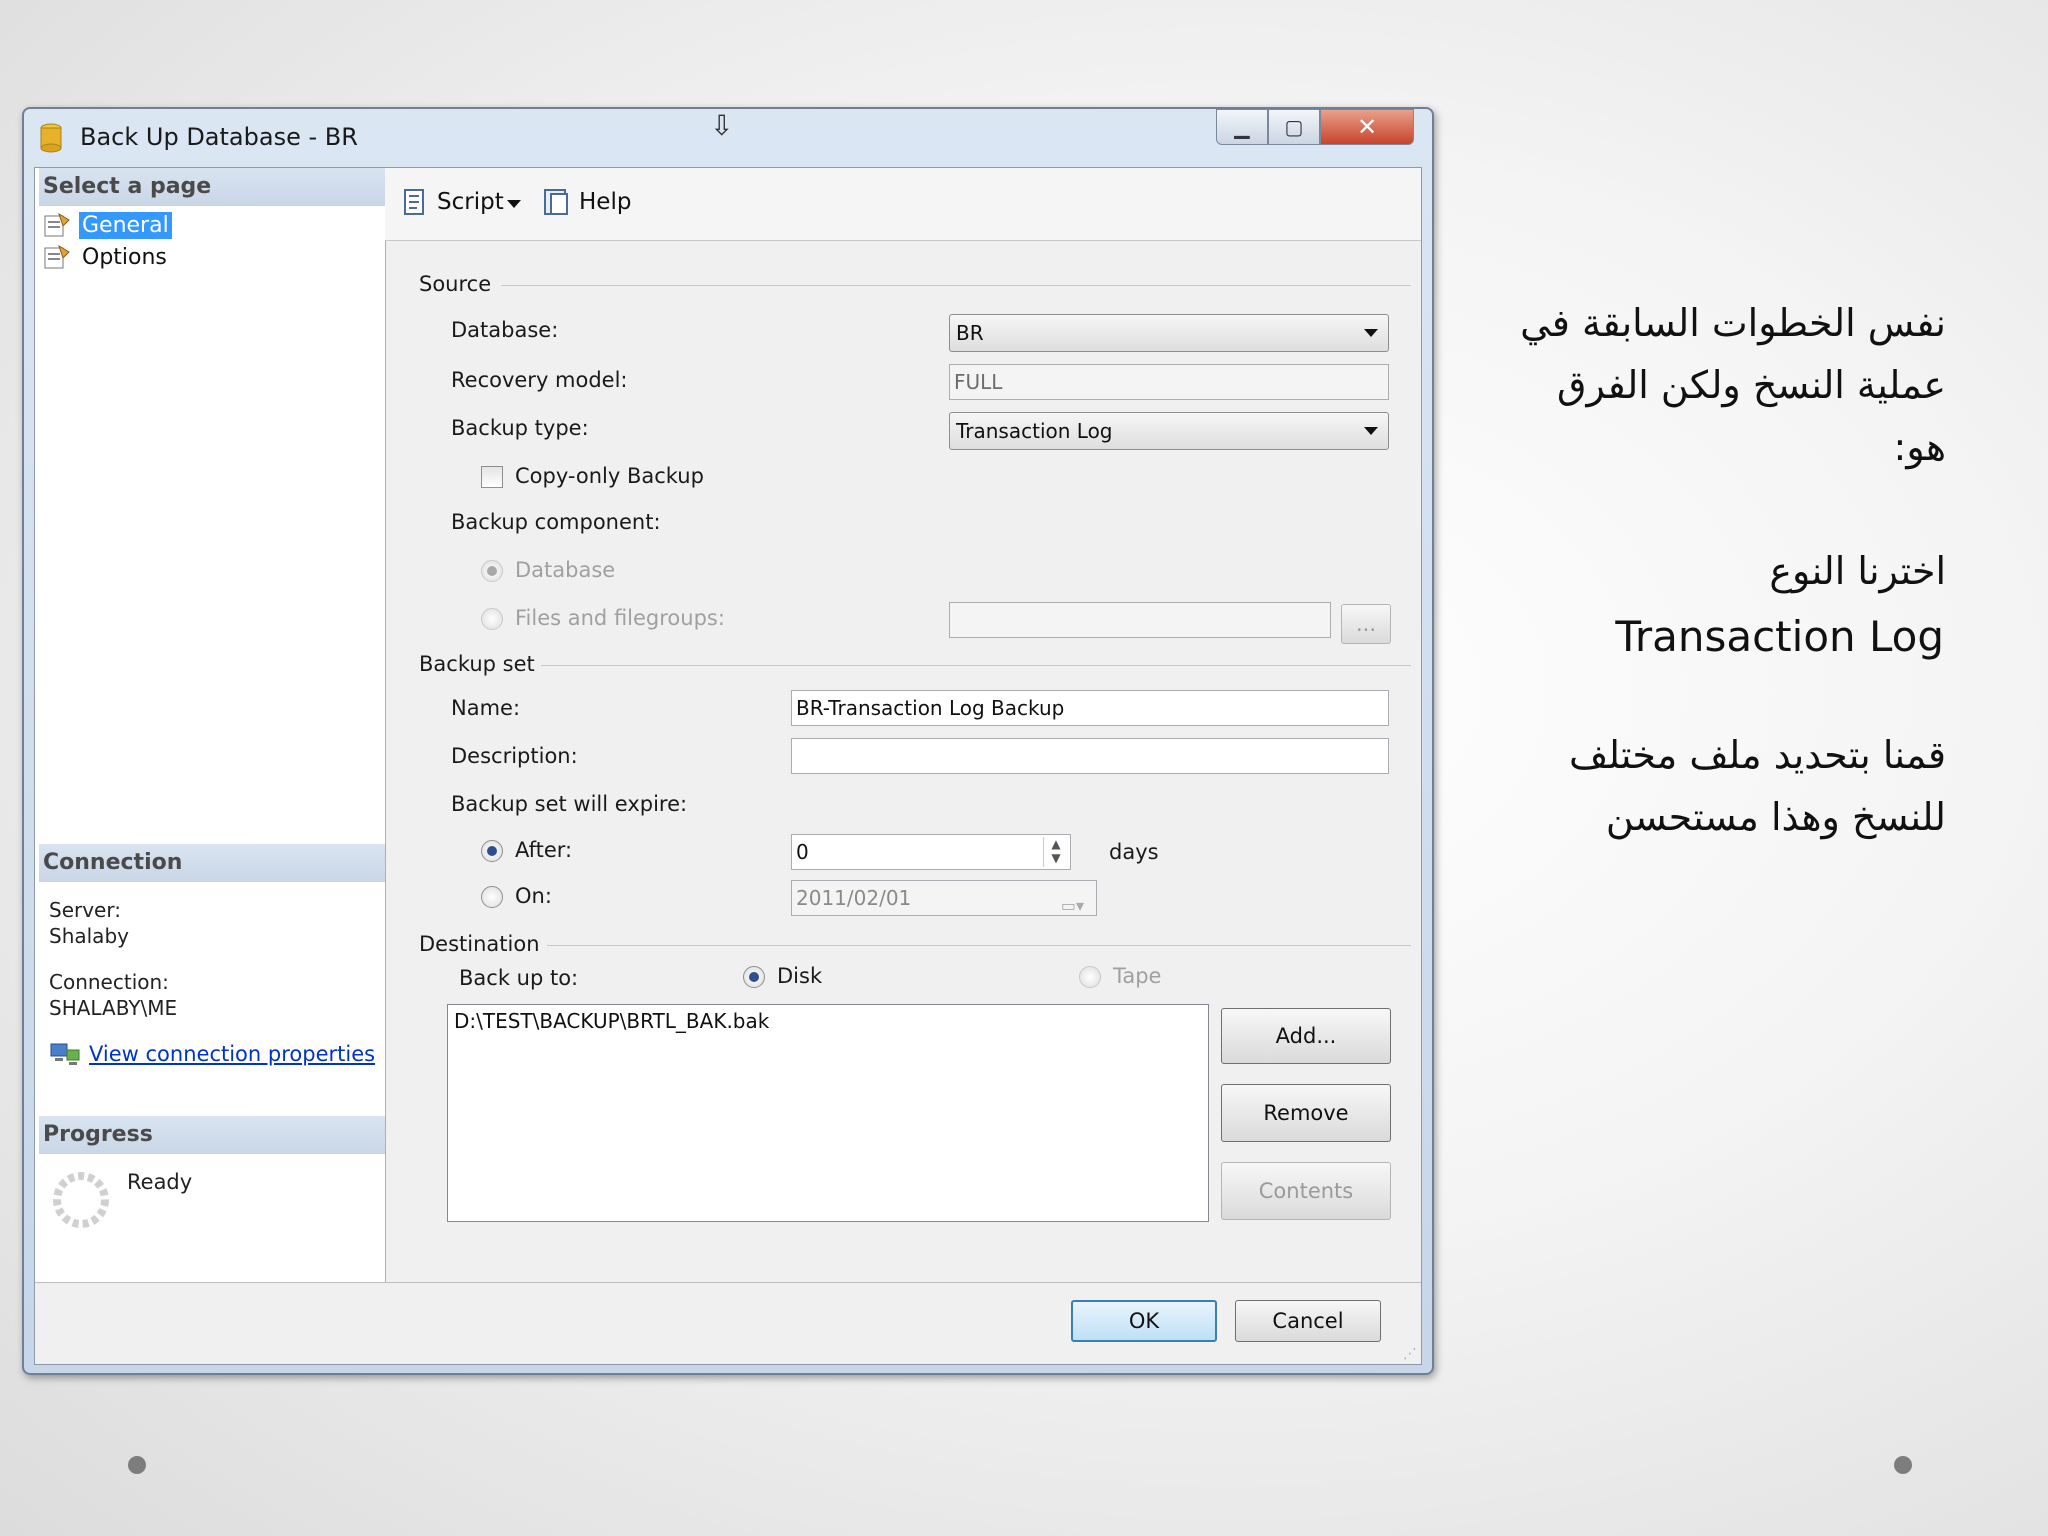 This screenshot has height=1536, width=2048. What do you see at coordinates (212, 1135) in the screenshot?
I see `progress-header: Progress` at bounding box center [212, 1135].